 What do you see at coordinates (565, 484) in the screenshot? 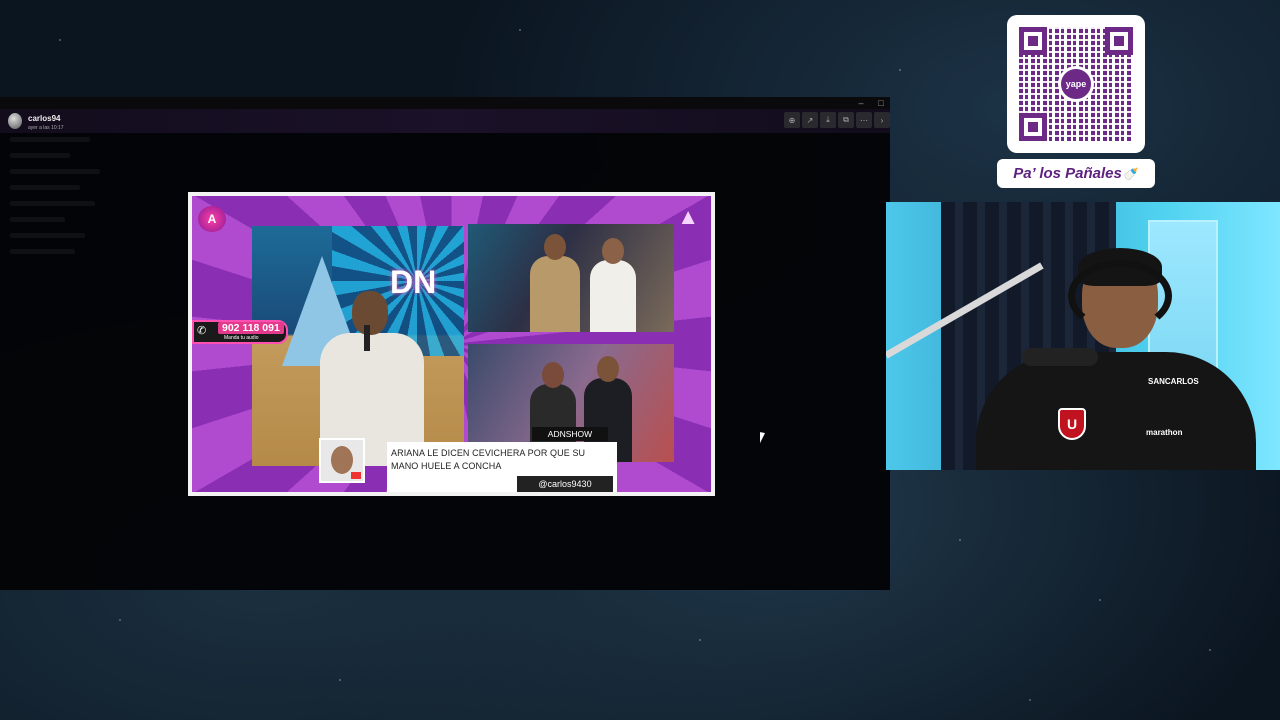
I see `handle-tag: @carlos9430` at bounding box center [565, 484].